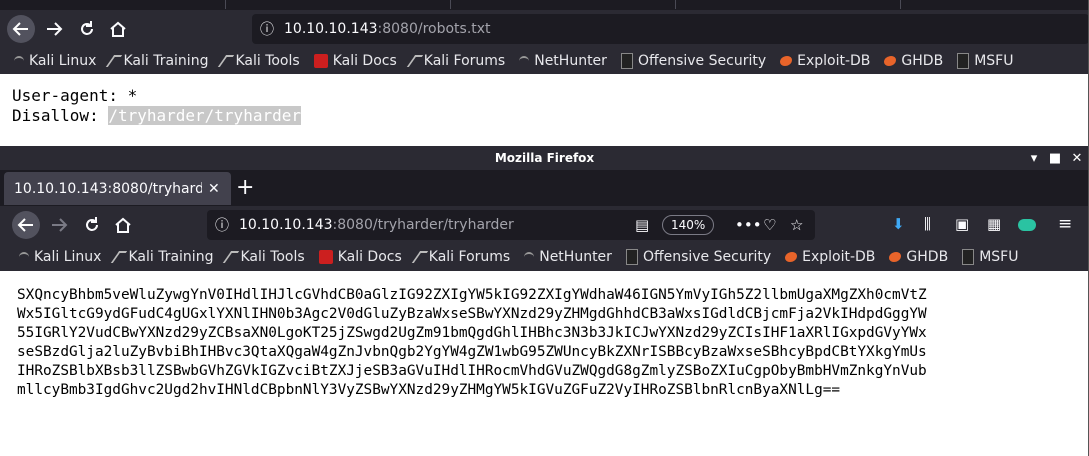 This screenshot has height=456, width=1089. I want to click on background-nav-bar: ⓘ 10.10.10.143:8080/robots.txt, so click(544, 29).